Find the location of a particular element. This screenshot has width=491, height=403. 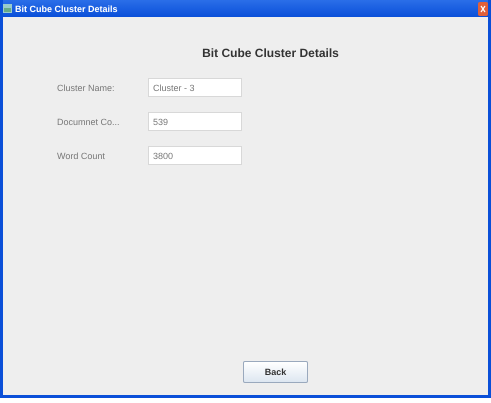

field-label: Cluster Name: is located at coordinates (86, 87).